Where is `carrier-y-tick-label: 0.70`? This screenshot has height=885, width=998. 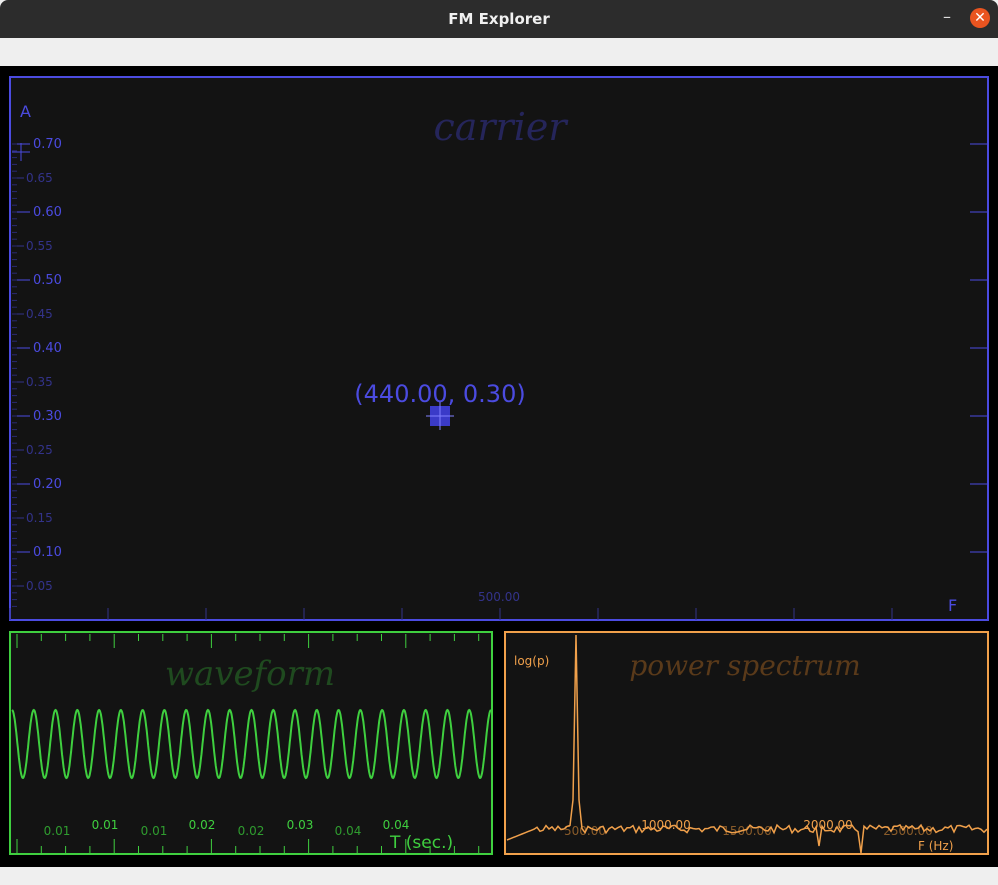
carrier-y-tick-label: 0.70 is located at coordinates (47, 144).